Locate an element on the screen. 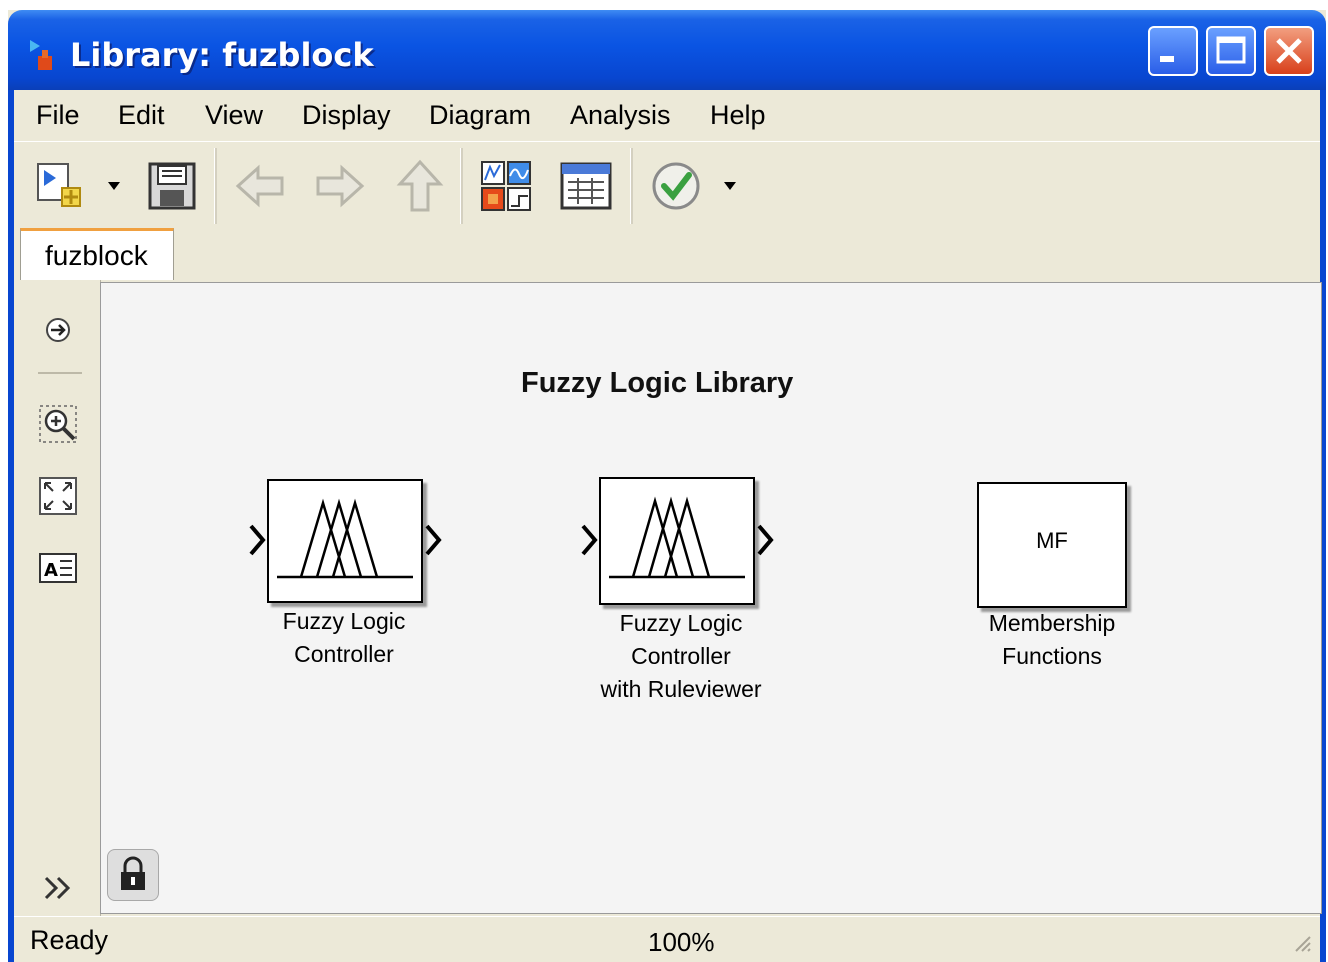  menu-edit: Edit is located at coordinates (141, 115).